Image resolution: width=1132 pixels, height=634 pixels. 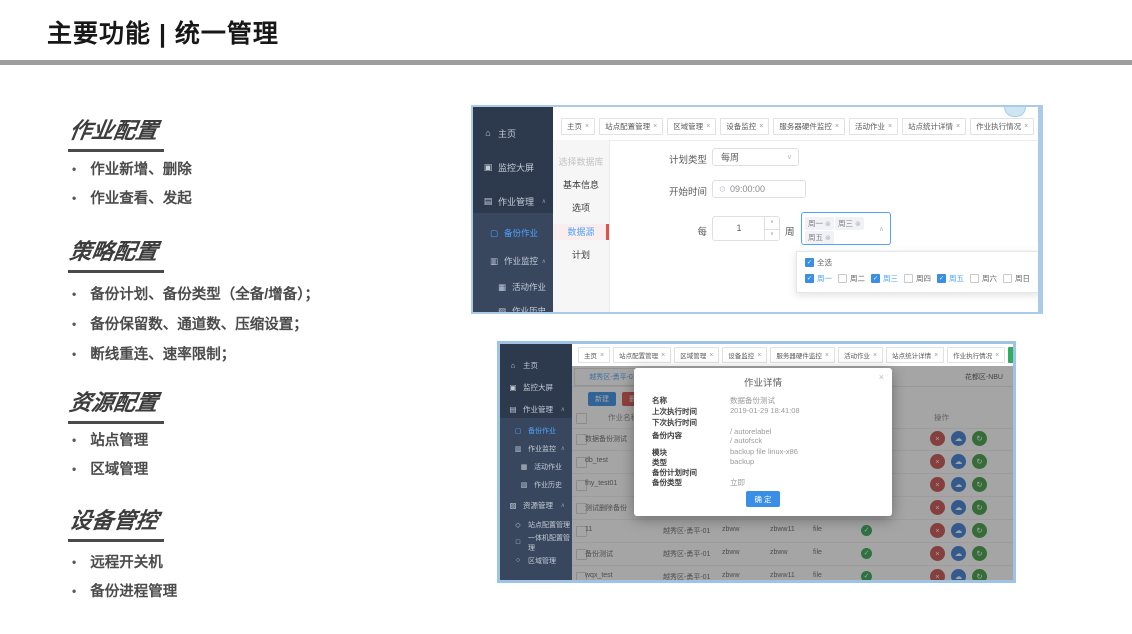 What do you see at coordinates (920, 278) in the screenshot?
I see `weekday-option: 周四` at bounding box center [920, 278].